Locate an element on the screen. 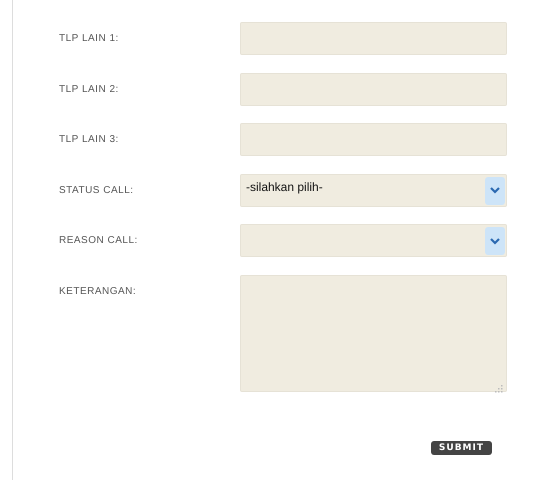 The height and width of the screenshot is (480, 538). field-label: REASON CALL: is located at coordinates (99, 240).